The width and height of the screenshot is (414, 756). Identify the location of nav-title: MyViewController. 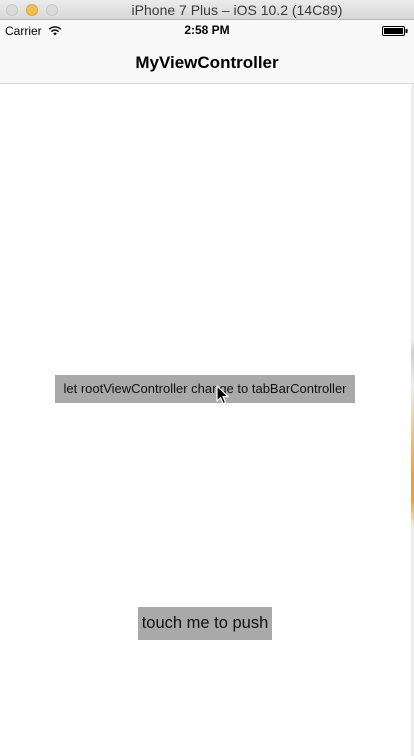
(207, 62).